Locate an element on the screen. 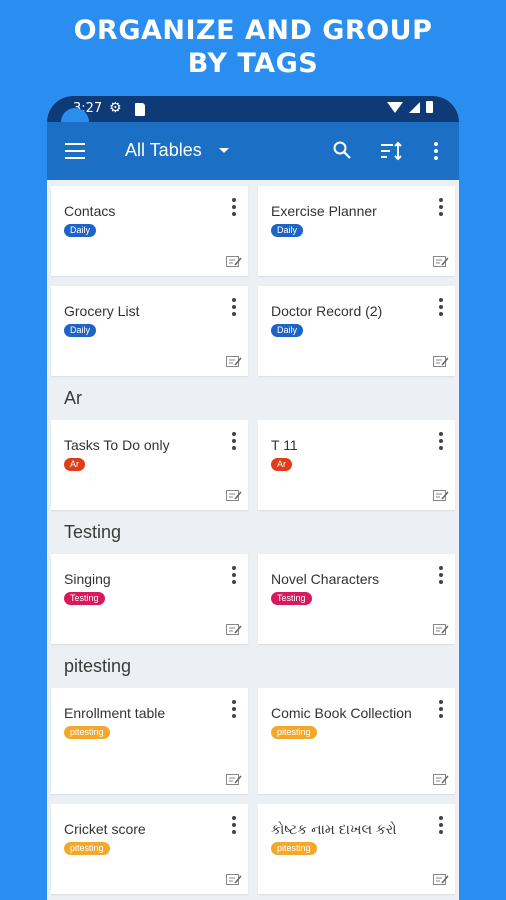  table-card: Grocery List Daily is located at coordinates (149, 331).